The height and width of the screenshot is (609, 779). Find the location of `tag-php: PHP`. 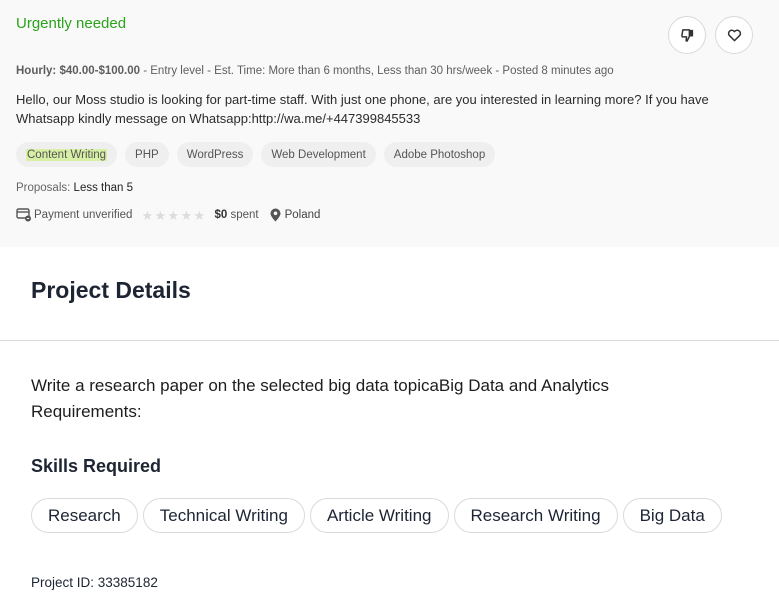

tag-php: PHP is located at coordinates (147, 154).